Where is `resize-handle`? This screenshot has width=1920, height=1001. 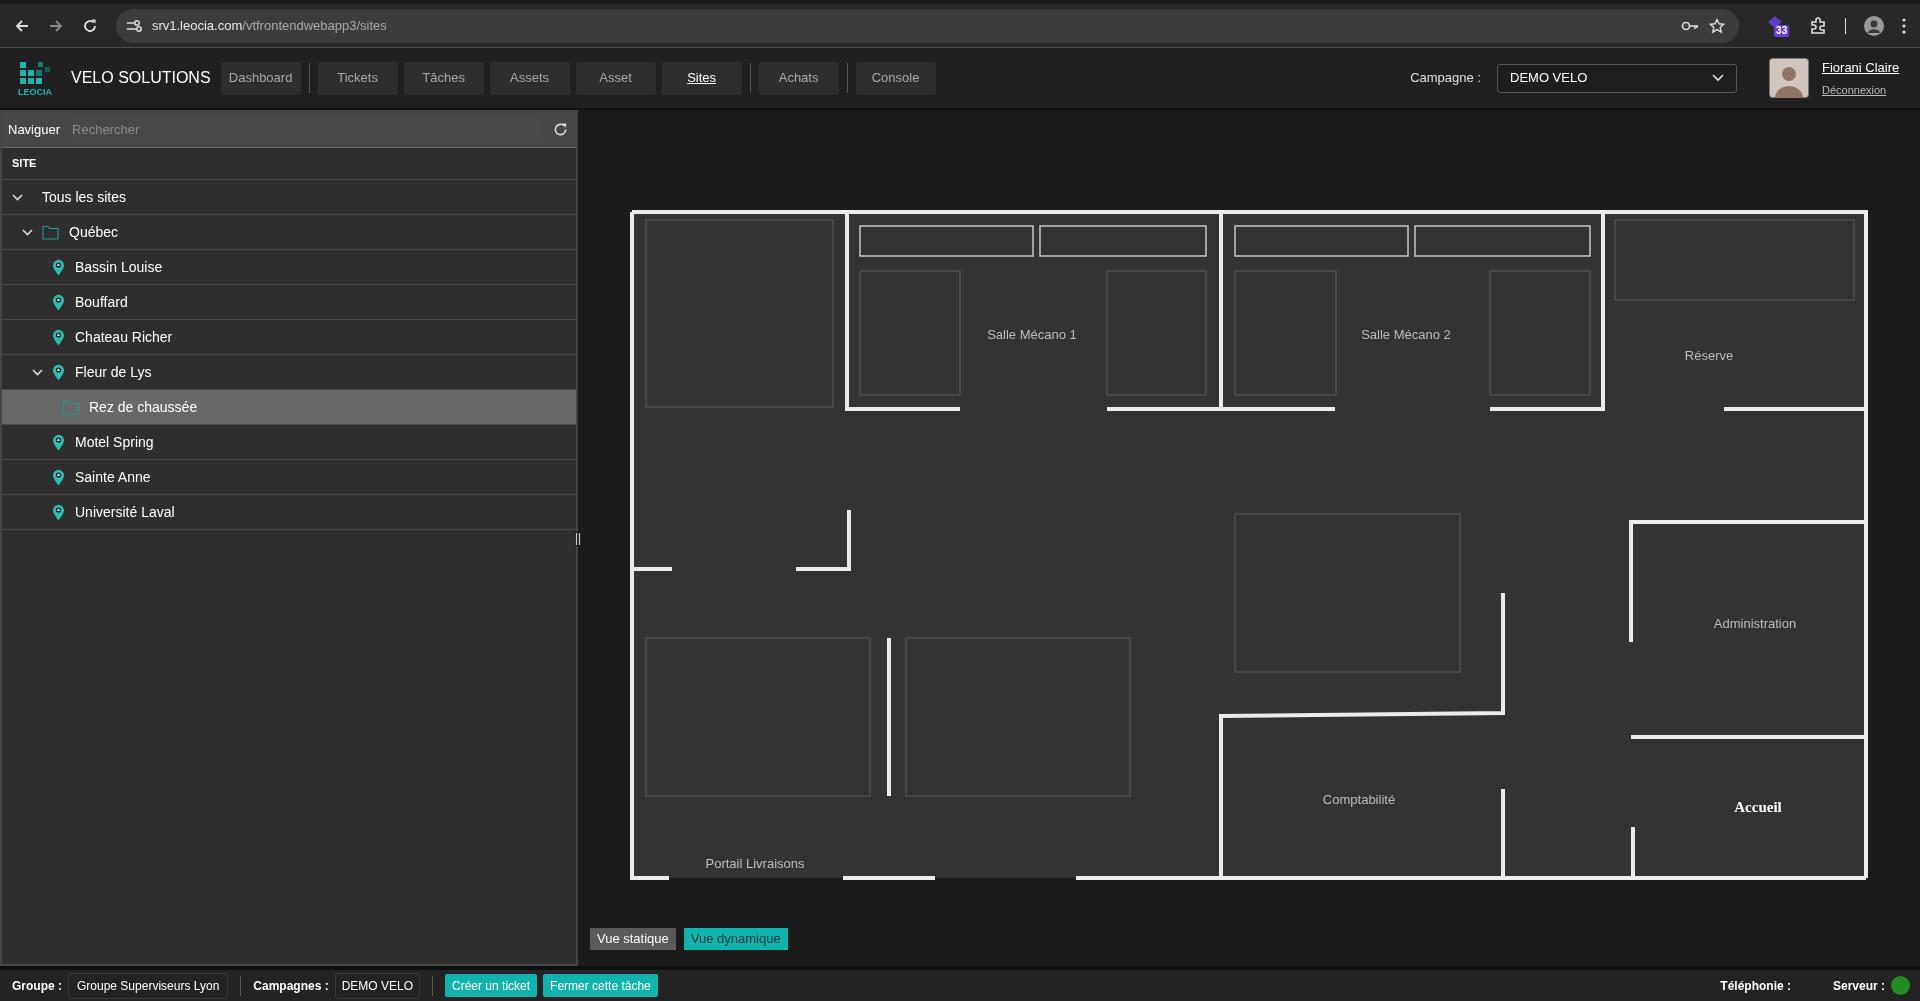
resize-handle is located at coordinates (578, 539).